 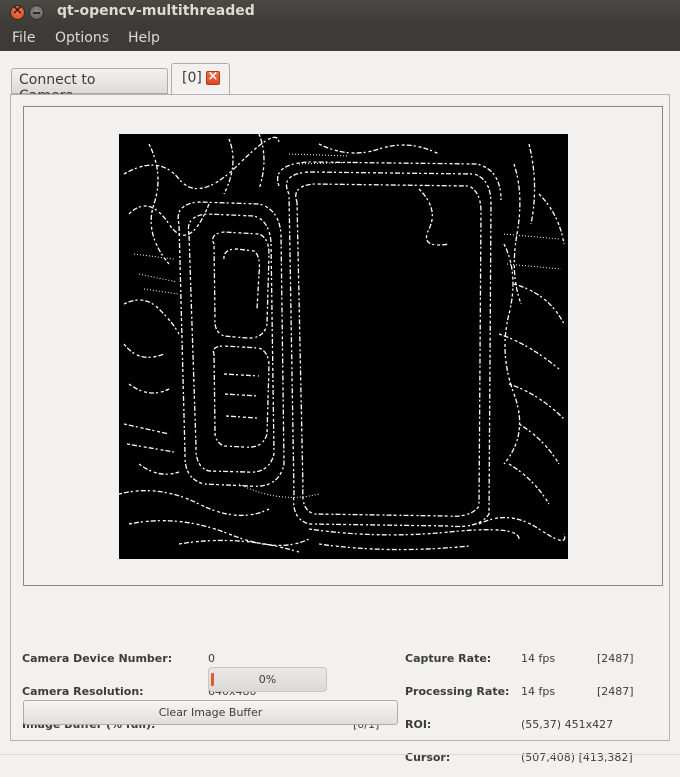 What do you see at coordinates (213, 77) in the screenshot?
I see `close-tab-icon` at bounding box center [213, 77].